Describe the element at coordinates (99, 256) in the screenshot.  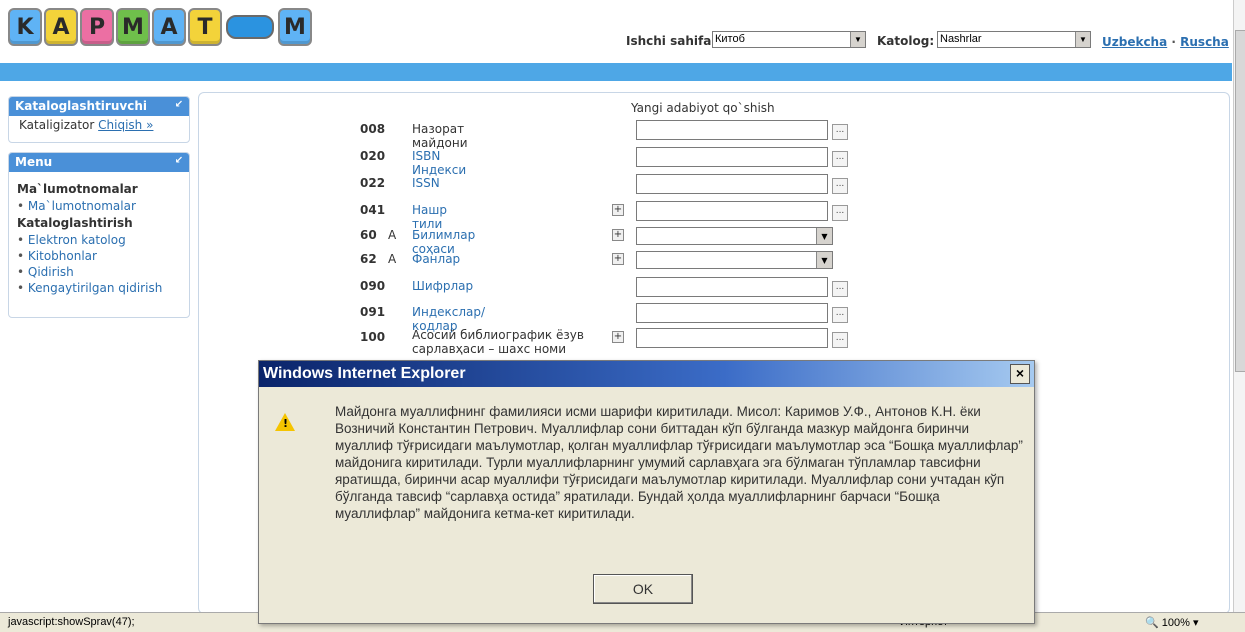
I see `menu-item-readers: Kitobhonlar` at that location.